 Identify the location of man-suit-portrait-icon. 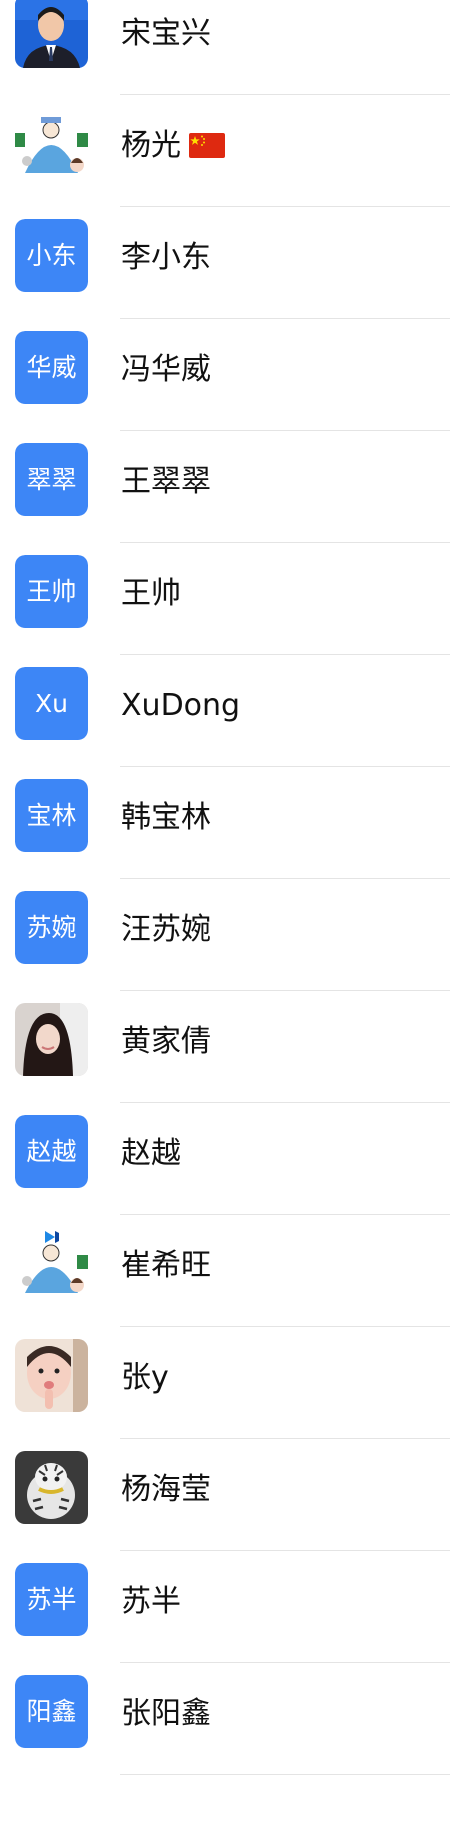
(51, 34).